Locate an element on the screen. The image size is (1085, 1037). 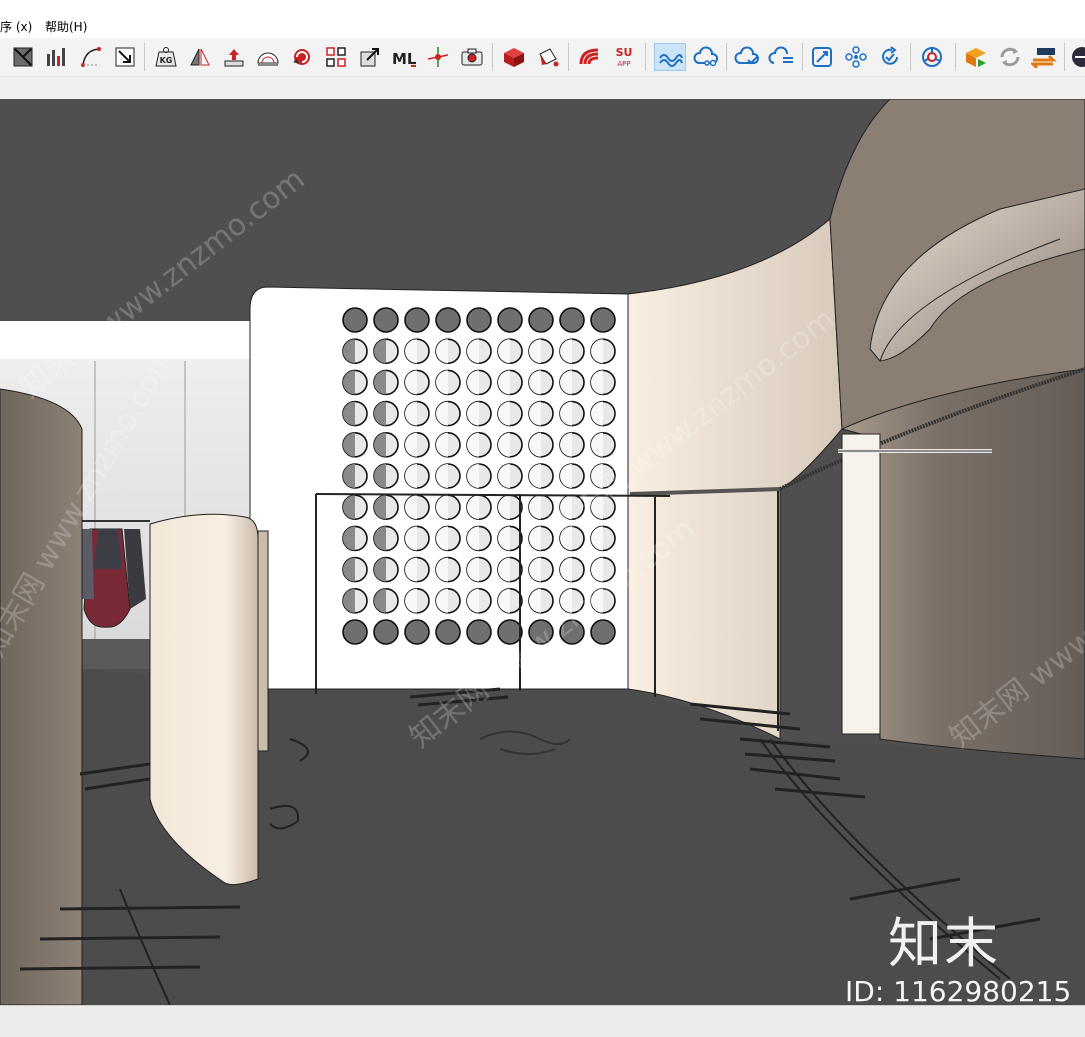
refresh-check-button is located at coordinates (890, 57).